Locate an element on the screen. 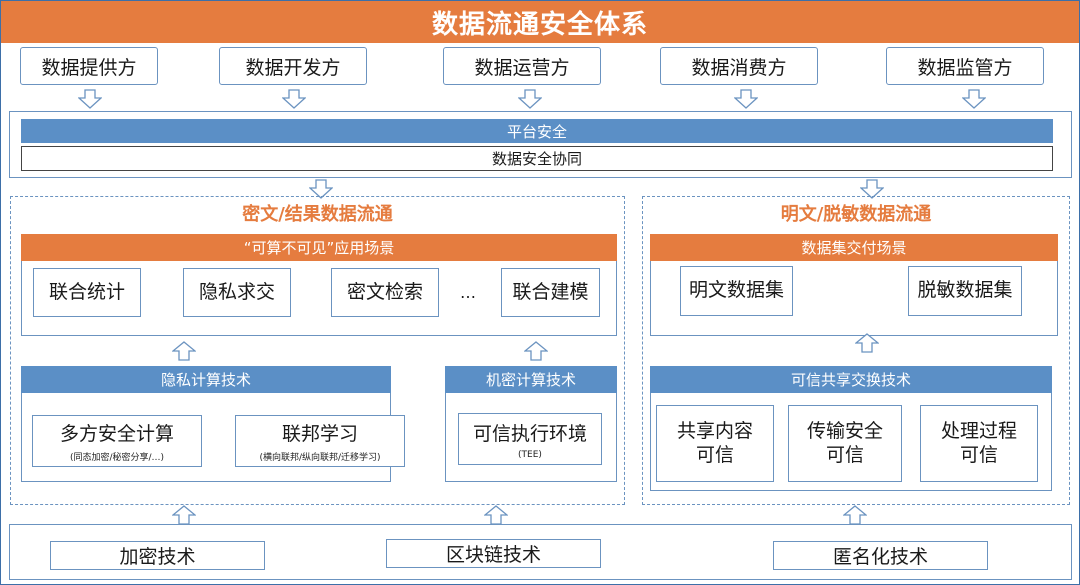 This screenshot has width=1080, height=585. diagram-title: 数据流通安全体系 is located at coordinates (540, 22).